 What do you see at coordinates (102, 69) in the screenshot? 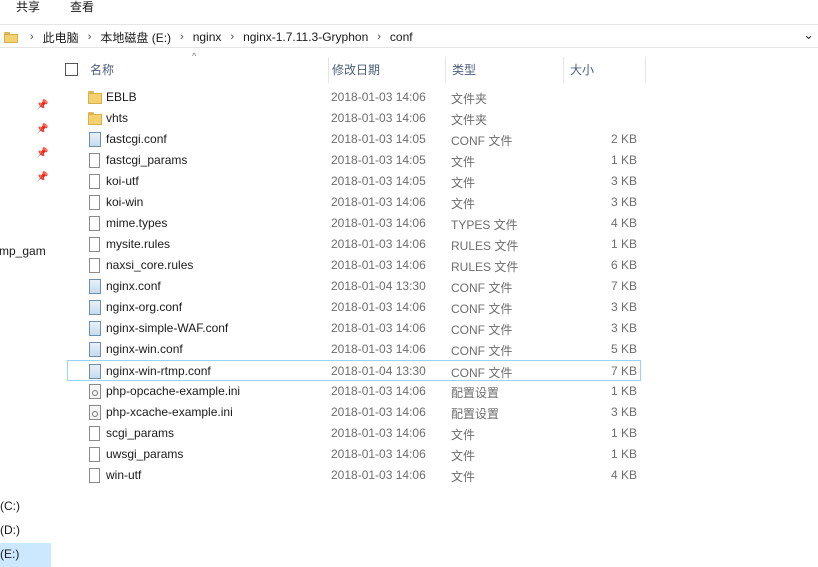
I see `column-header-name: 名称` at bounding box center [102, 69].